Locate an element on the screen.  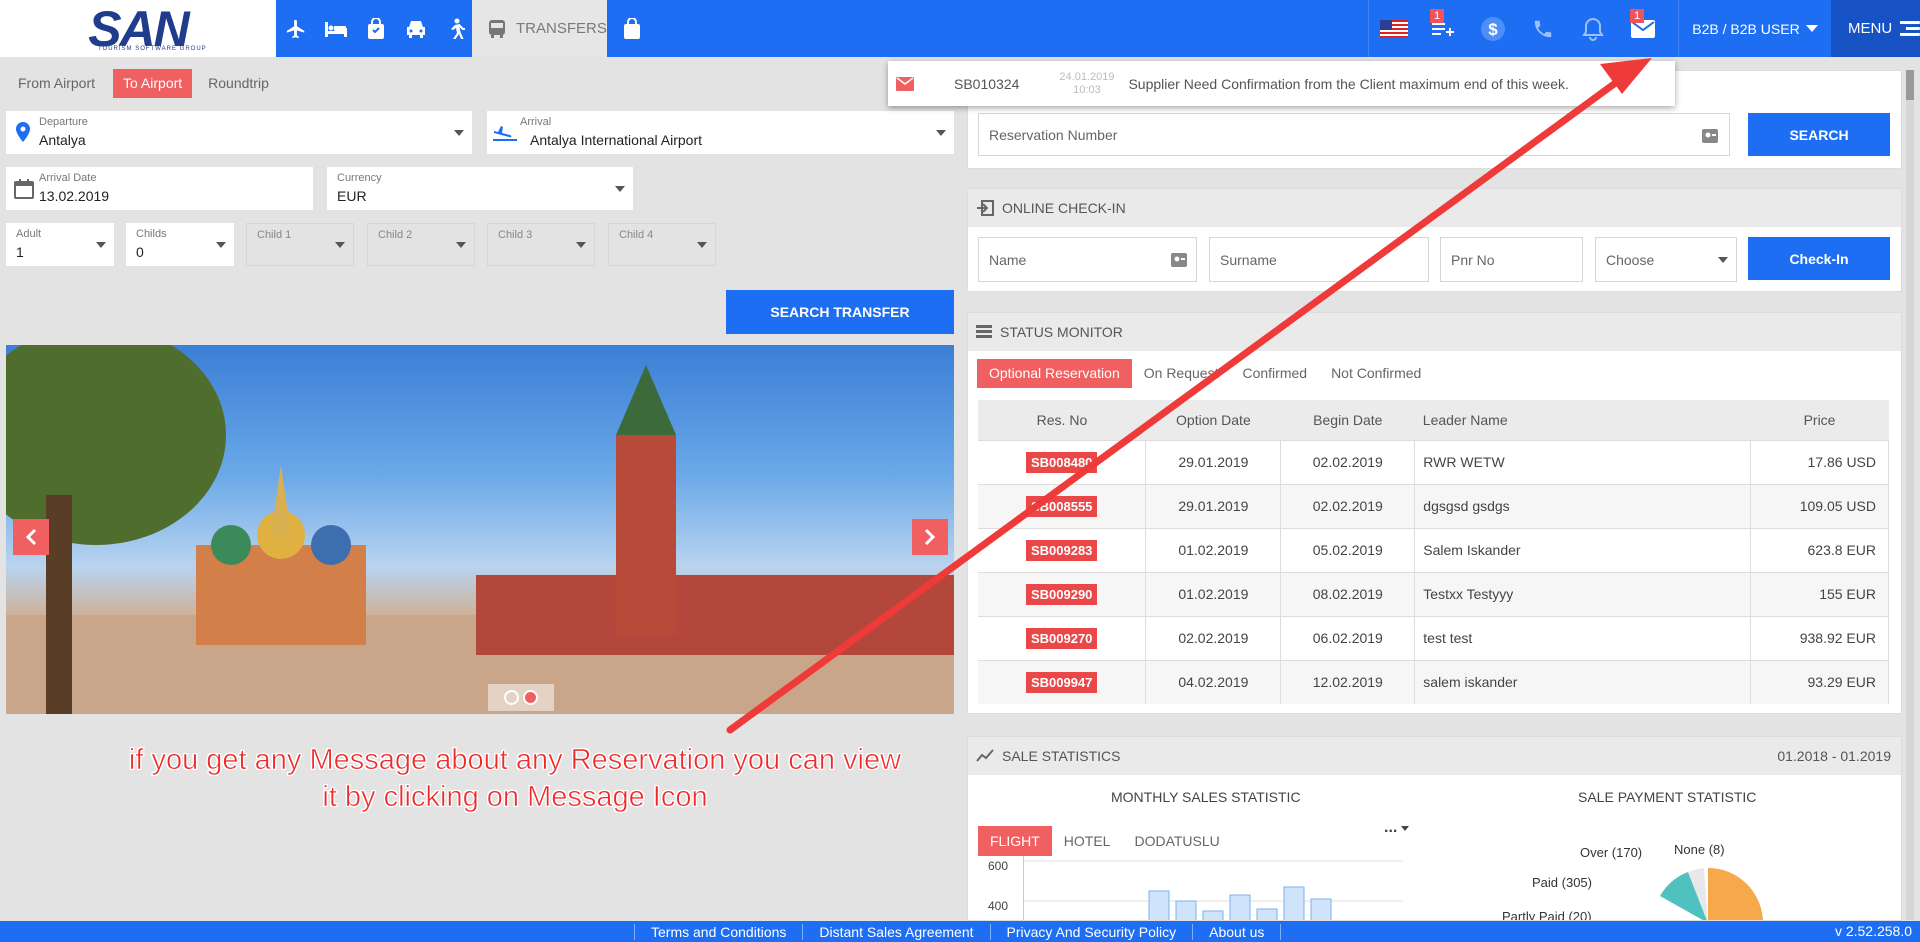
cell-price: 155 EUR is located at coordinates (1819, 593).